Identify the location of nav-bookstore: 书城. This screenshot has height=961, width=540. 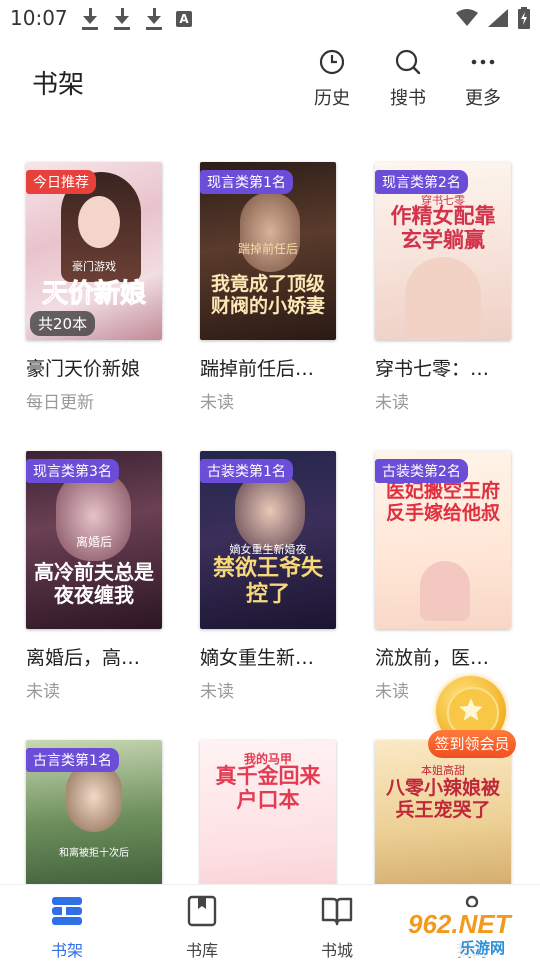
(337, 928).